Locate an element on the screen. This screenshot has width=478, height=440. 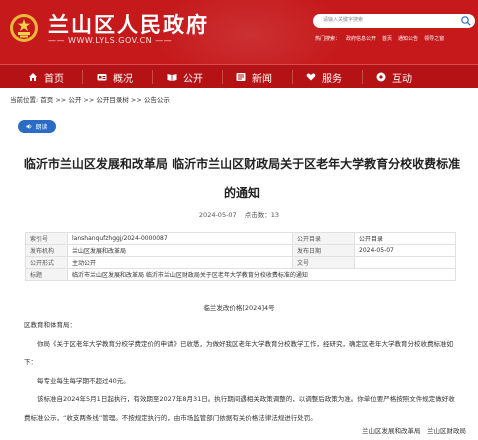
catalog-value: 公开目录 is located at coordinates (405, 238).